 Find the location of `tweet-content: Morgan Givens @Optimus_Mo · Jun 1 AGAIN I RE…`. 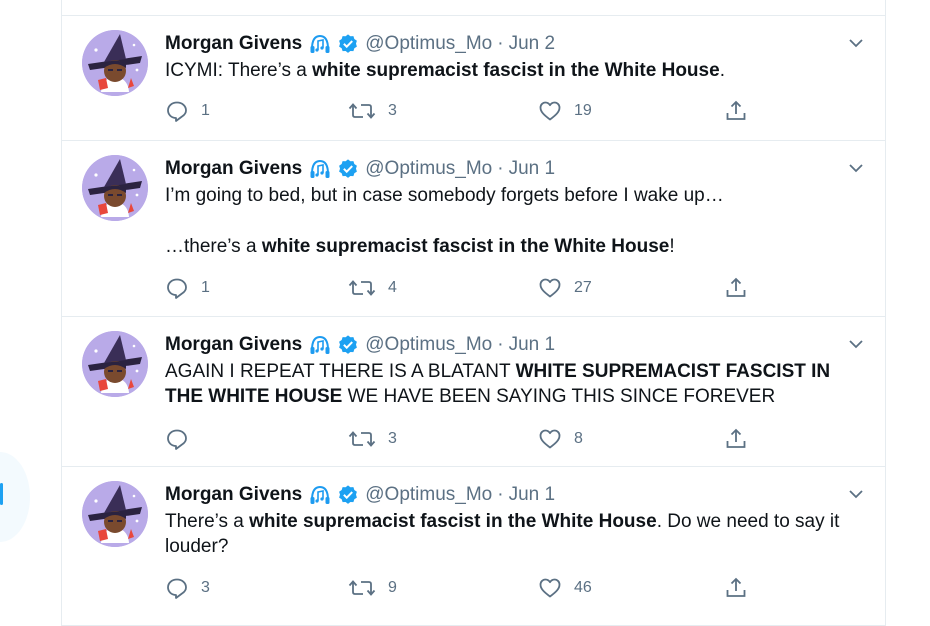

tweet-content: Morgan Givens @Optimus_Mo · Jun 1 AGAIN I RE… is located at coordinates (515, 371).